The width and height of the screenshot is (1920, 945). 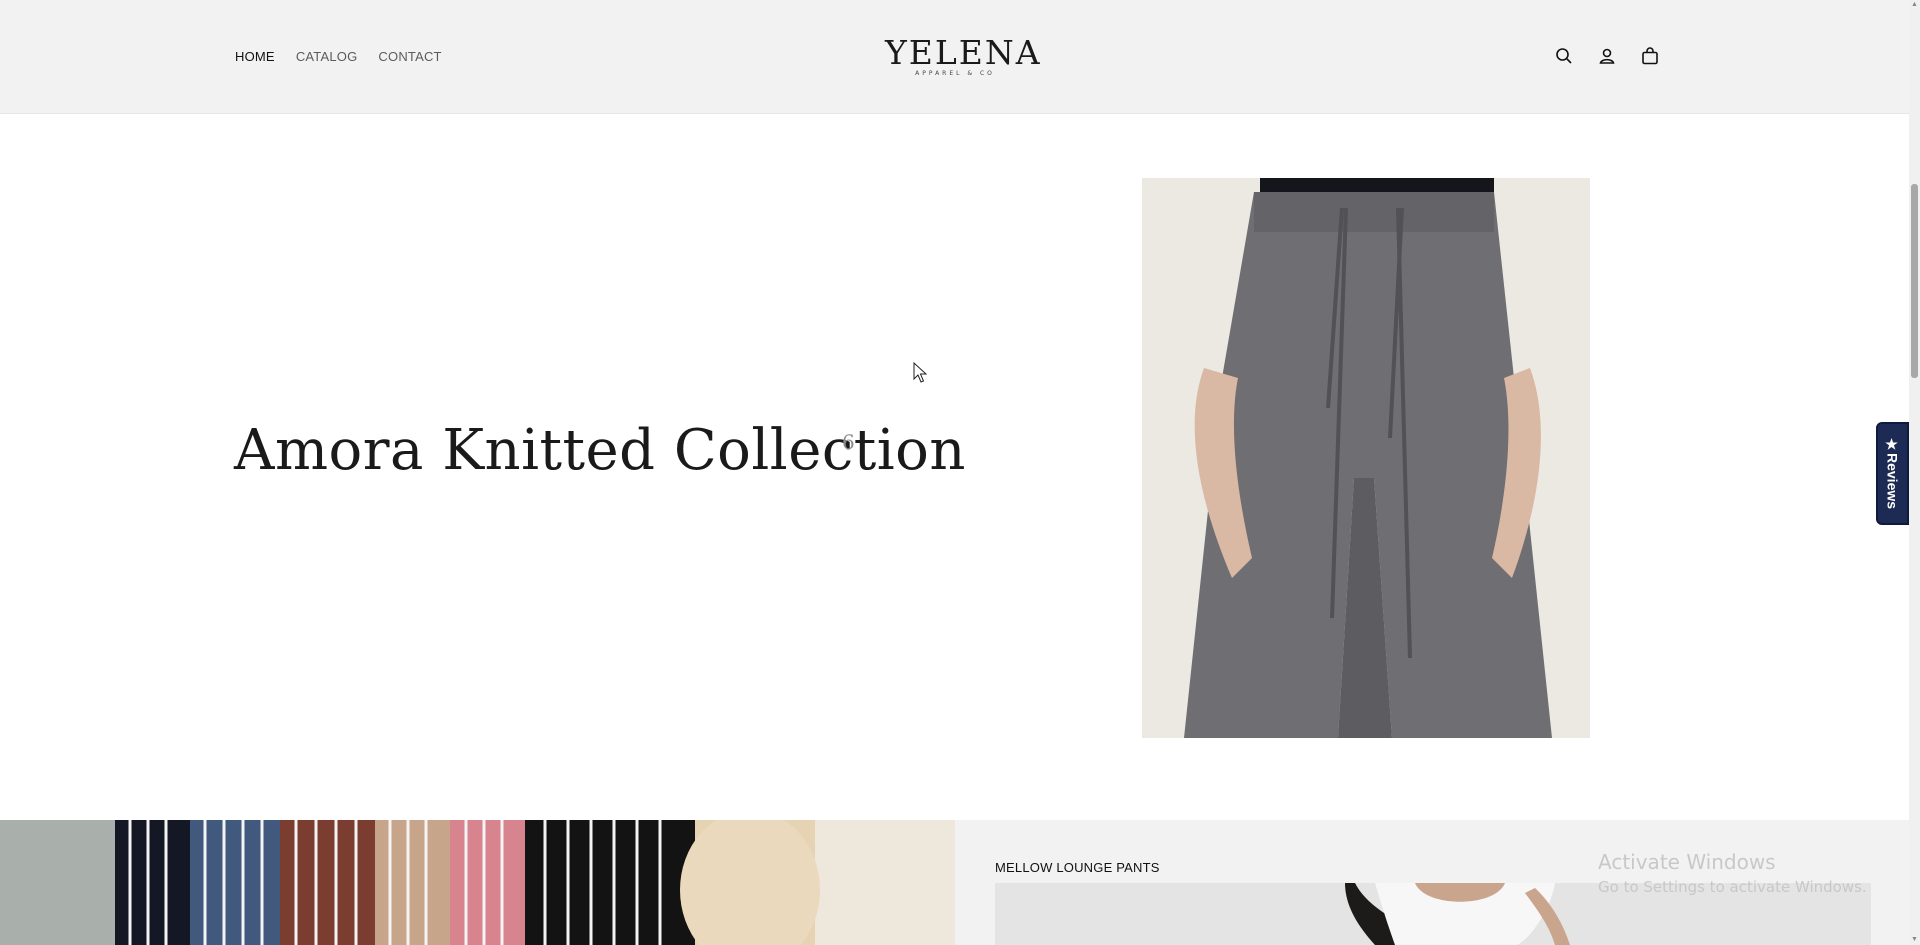 I want to click on collection-hero-image, so click(x=1366, y=458).